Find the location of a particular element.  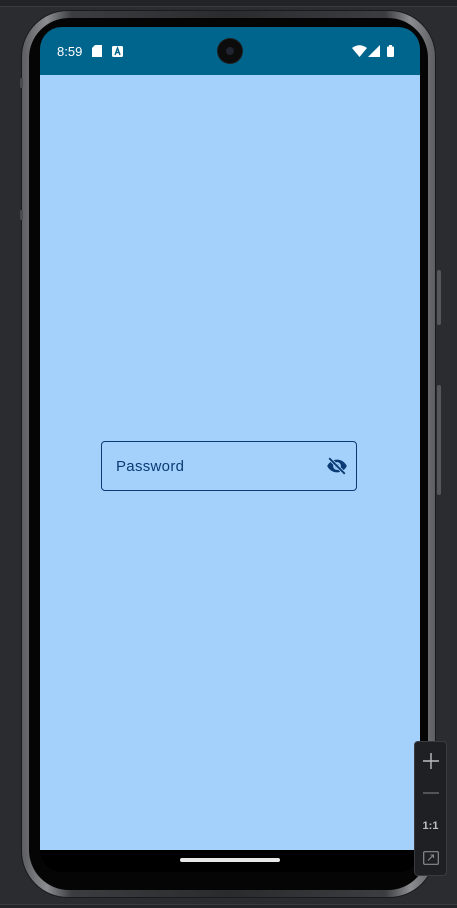

zoom-controls: 1:1 is located at coordinates (430, 808).